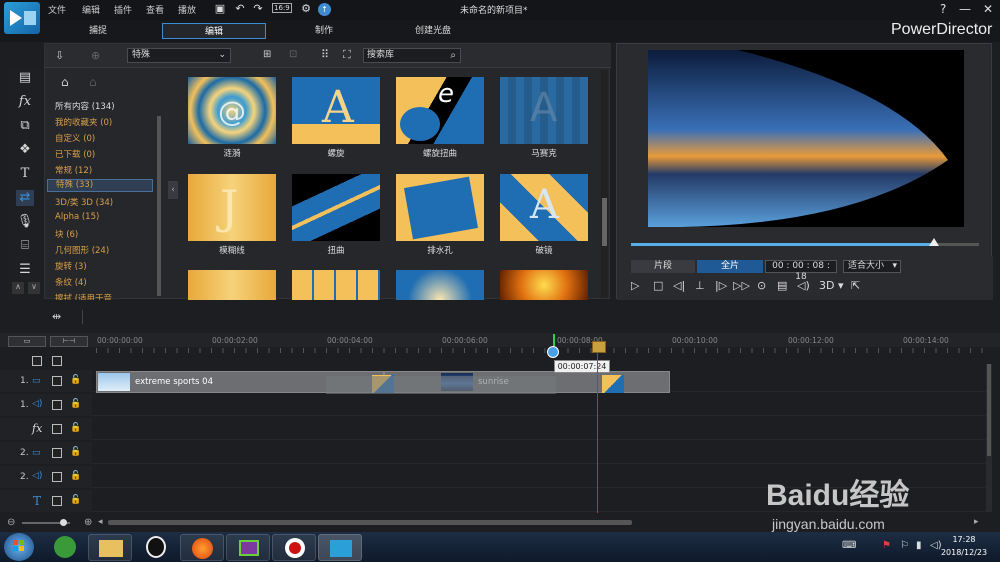 The height and width of the screenshot is (562, 1000). I want to click on help-icon: ?, so click(943, 9).